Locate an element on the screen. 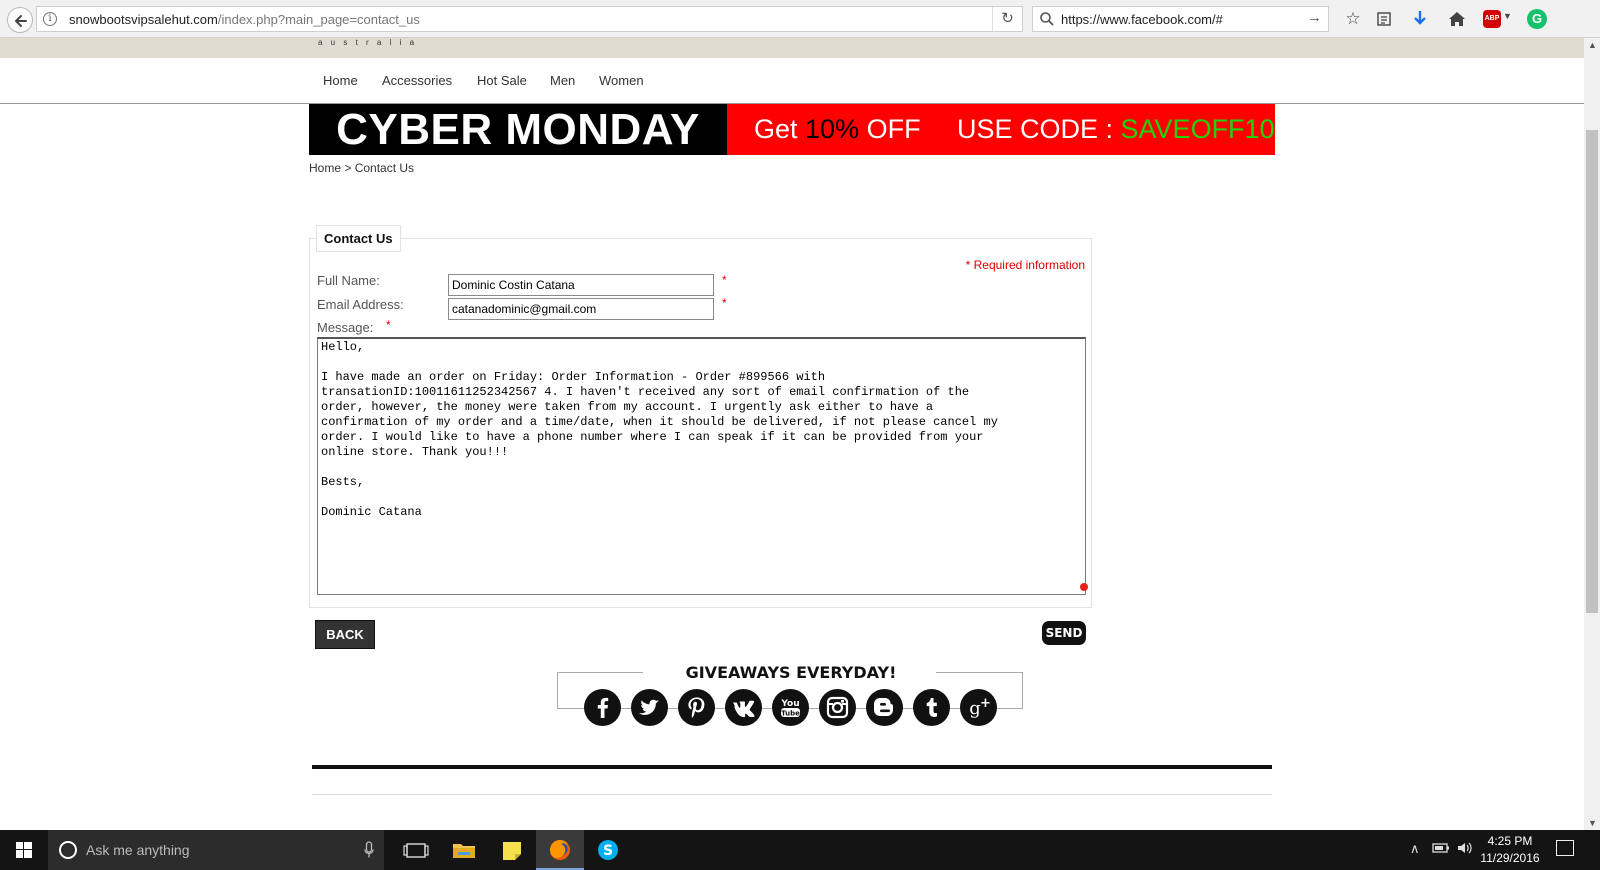 Image resolution: width=1600 pixels, height=870 pixels. clock-date: 11/29/2016 is located at coordinates (1510, 858).